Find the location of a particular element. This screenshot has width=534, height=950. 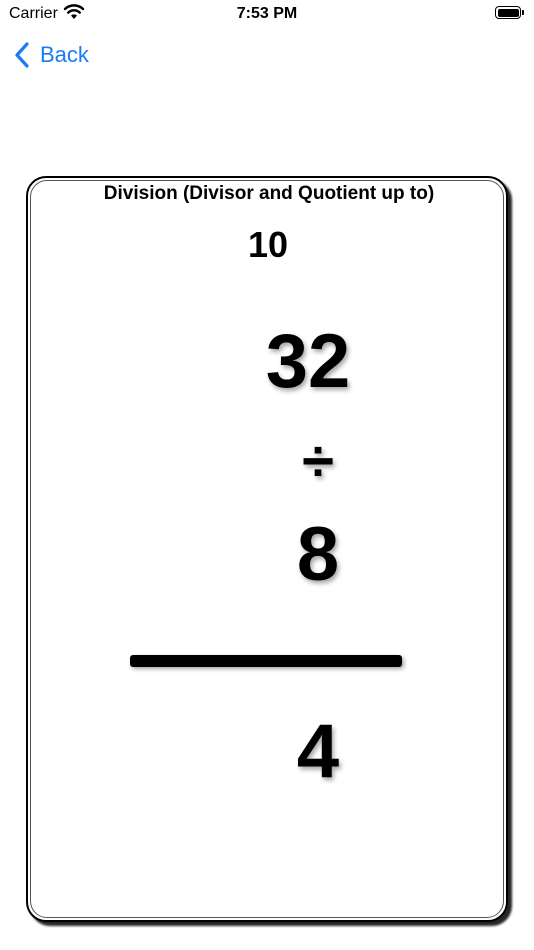

back-button: Back is located at coordinates (51, 55).